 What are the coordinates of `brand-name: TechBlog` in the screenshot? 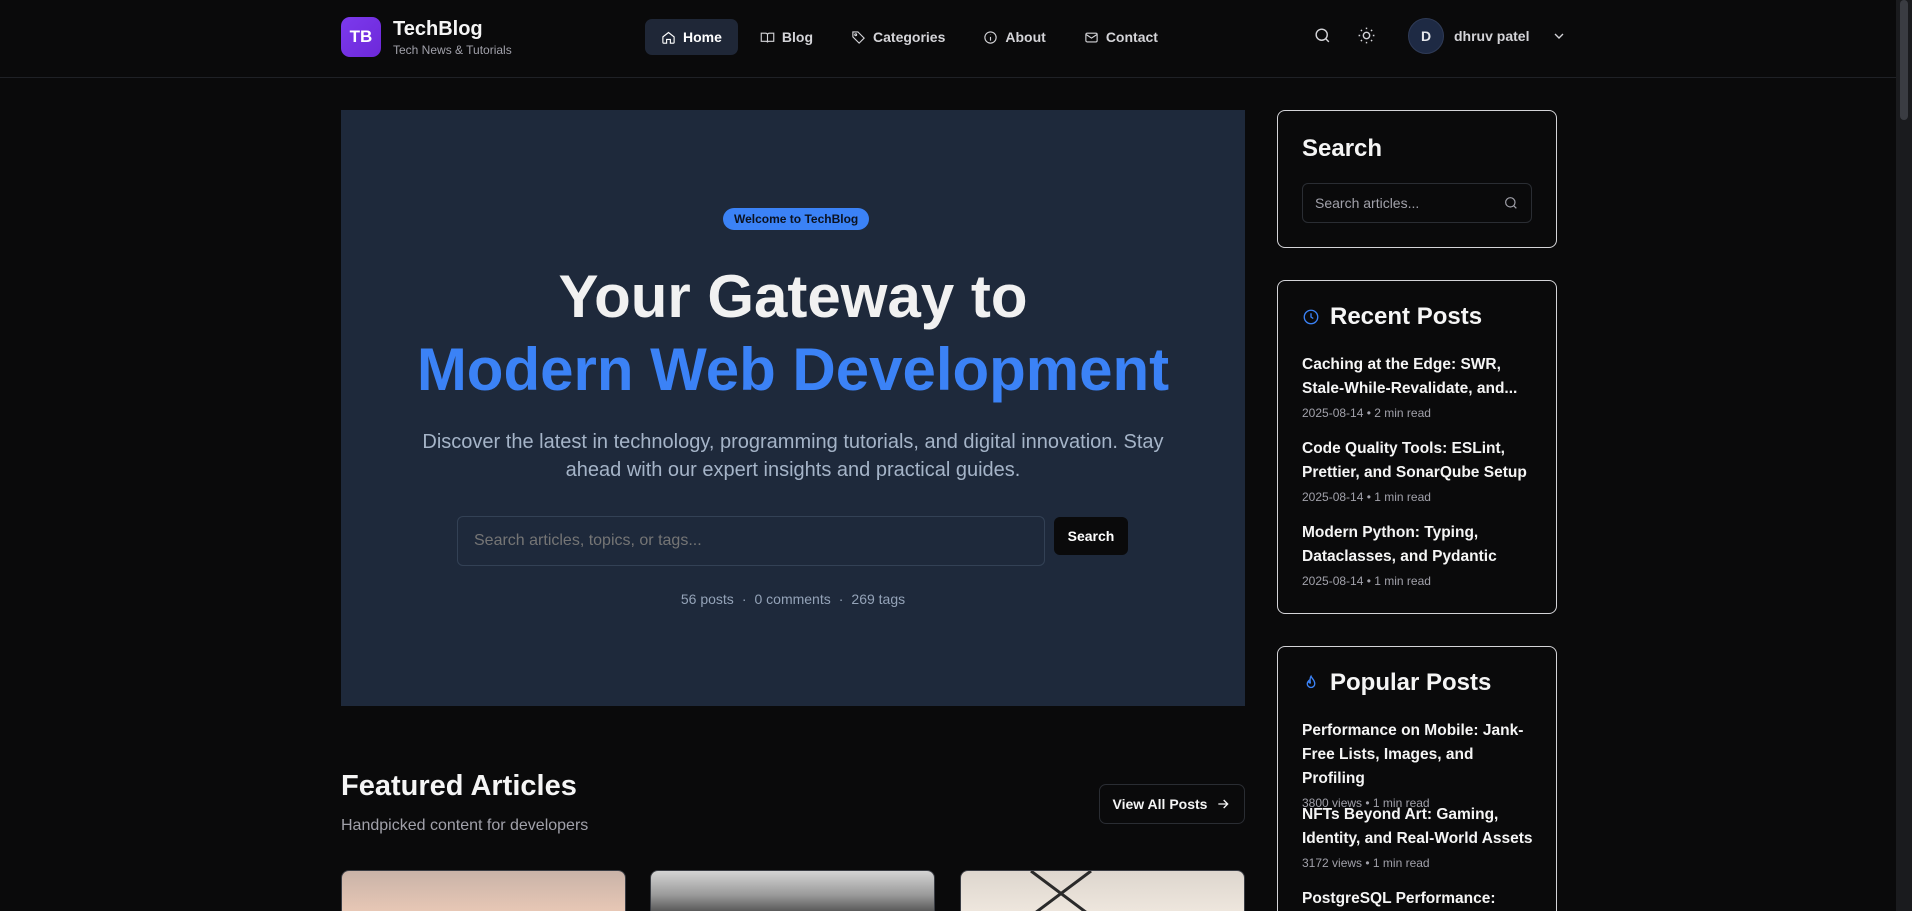 It's located at (452, 29).